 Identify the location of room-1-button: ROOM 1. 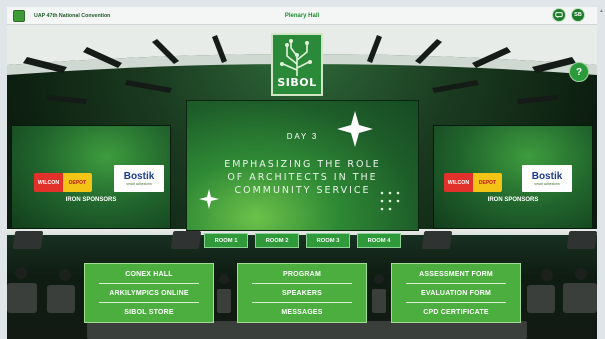
(226, 240).